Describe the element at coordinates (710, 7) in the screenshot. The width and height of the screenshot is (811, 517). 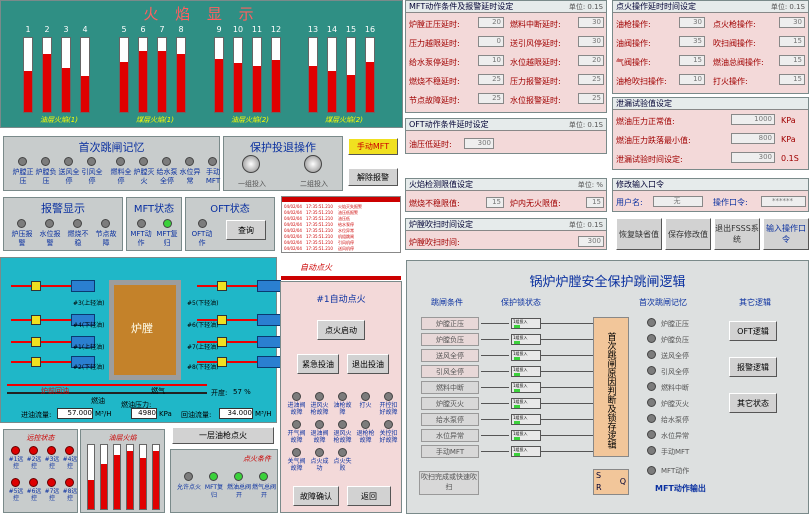
I see `ignite-delay-title: 点火操作延时时间设定 单位: 0.1S` at that location.